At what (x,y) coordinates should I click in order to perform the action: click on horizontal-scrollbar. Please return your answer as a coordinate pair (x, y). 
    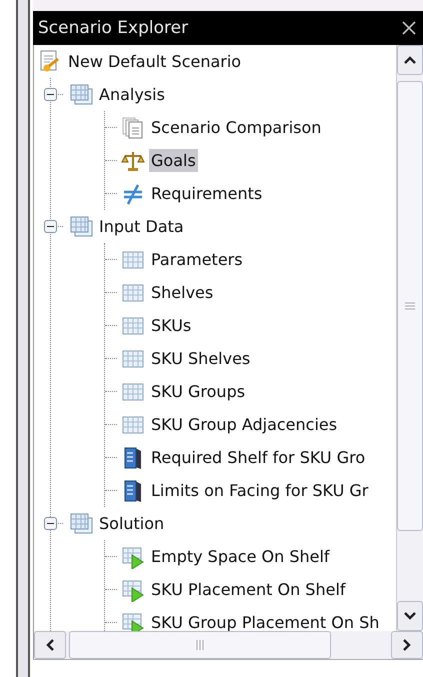
    Looking at the image, I should click on (228, 645).